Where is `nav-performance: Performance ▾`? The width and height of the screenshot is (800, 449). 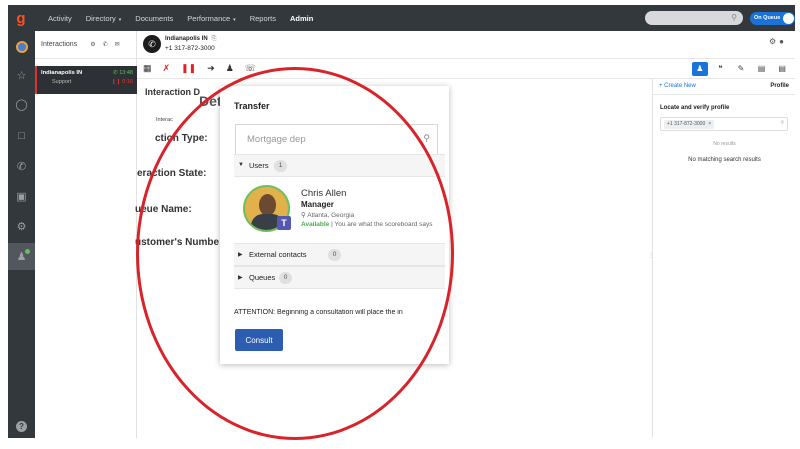
nav-performance: Performance ▾ is located at coordinates (211, 18).